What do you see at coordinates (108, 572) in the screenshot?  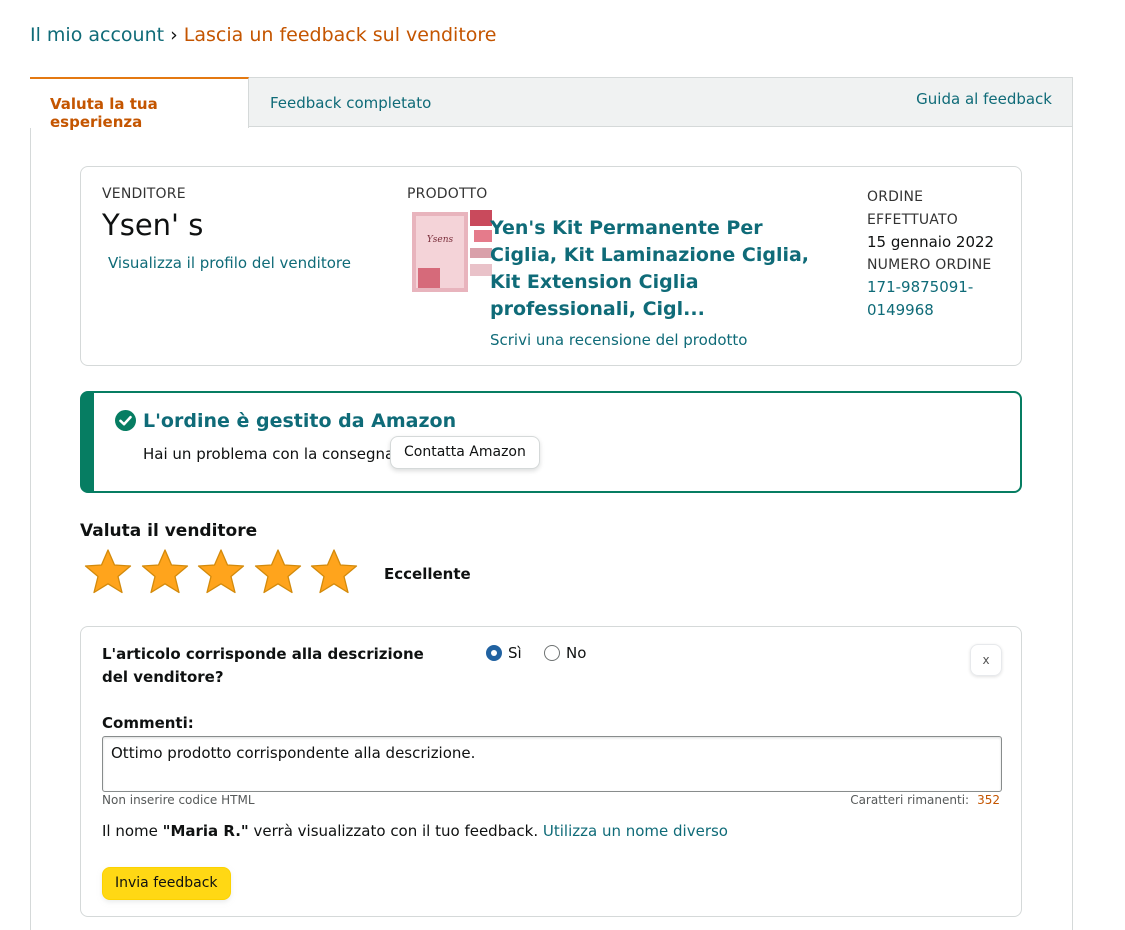 I see `star-1-icon` at bounding box center [108, 572].